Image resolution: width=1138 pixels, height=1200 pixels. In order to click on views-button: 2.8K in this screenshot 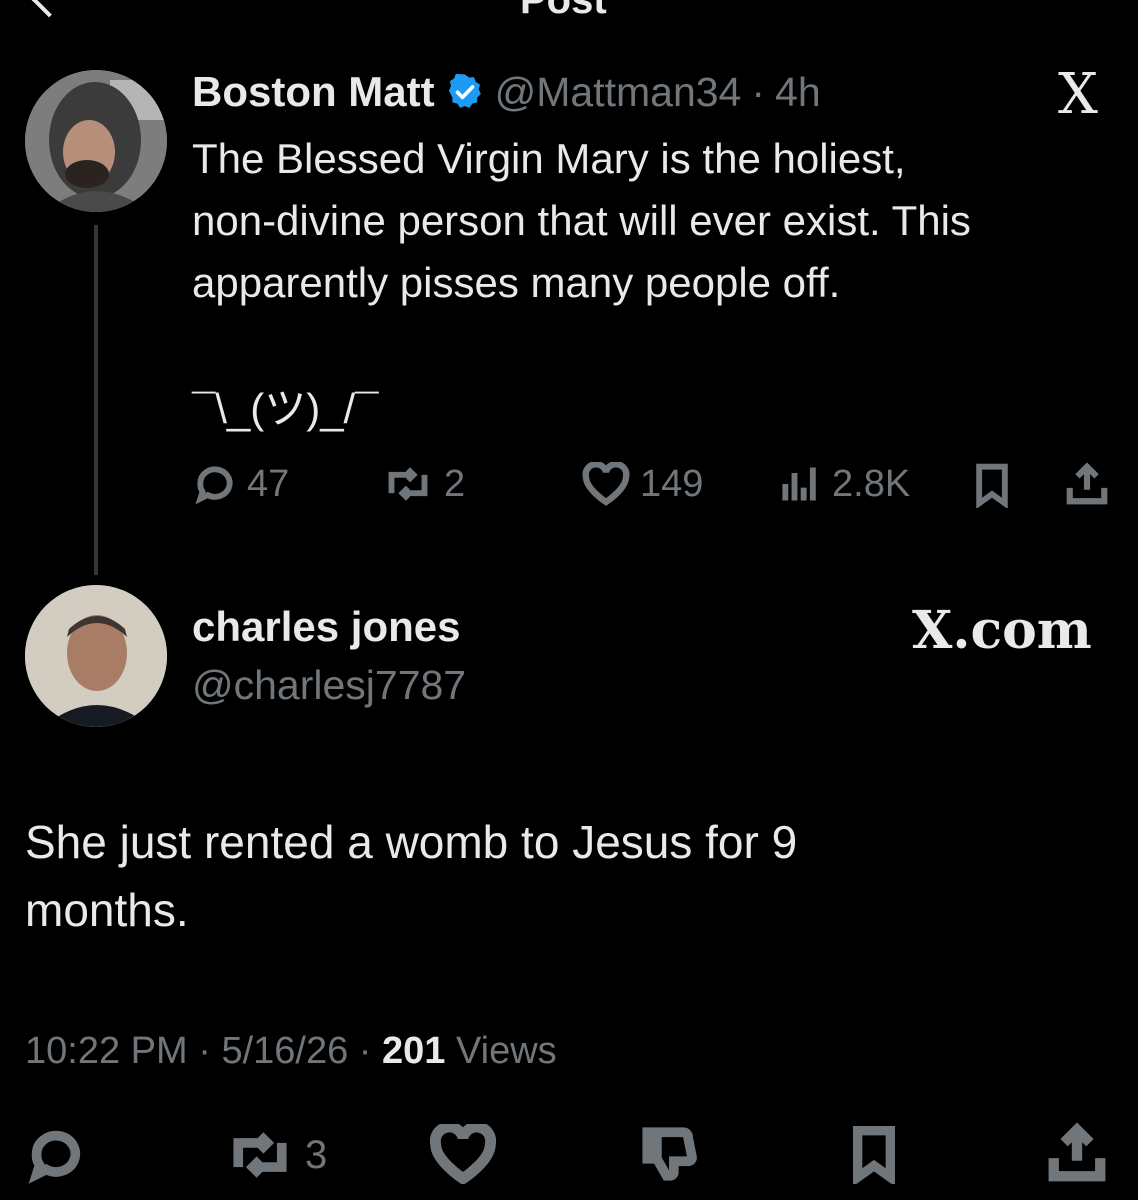, I will do `click(844, 484)`.